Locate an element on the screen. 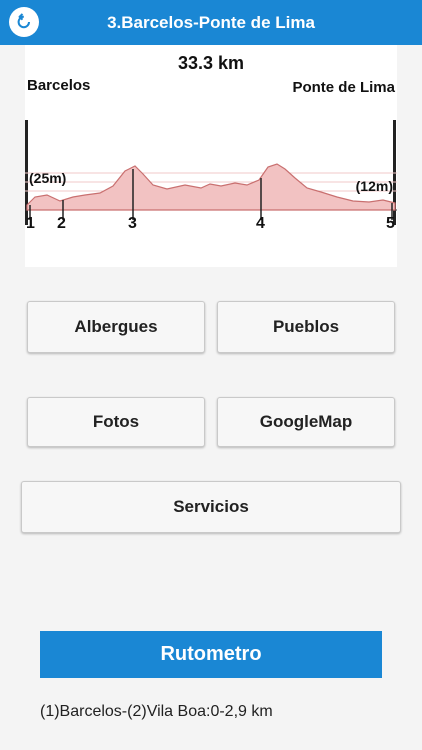 This screenshot has width=422, height=750. servicios-button: Servicios is located at coordinates (211, 507).